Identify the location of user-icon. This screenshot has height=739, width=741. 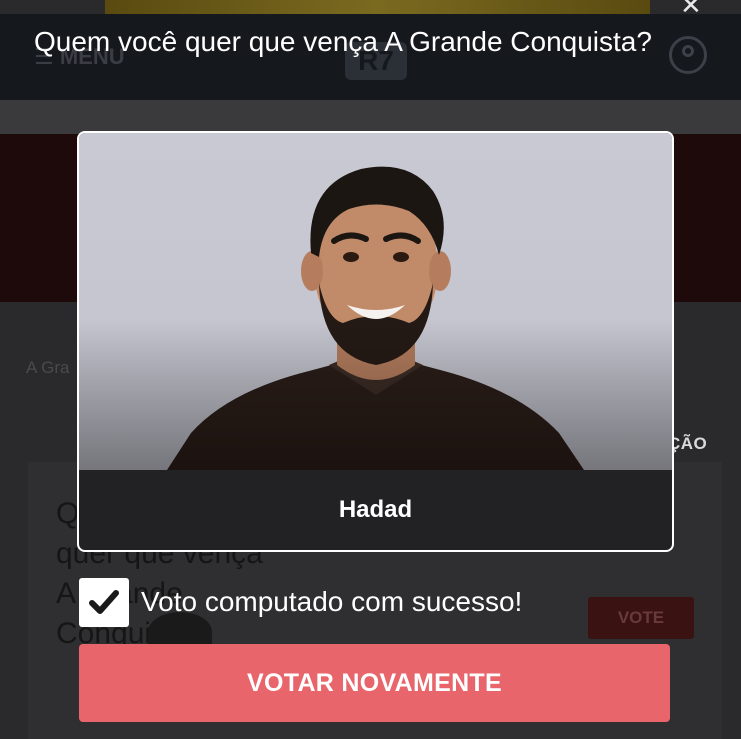
(688, 55).